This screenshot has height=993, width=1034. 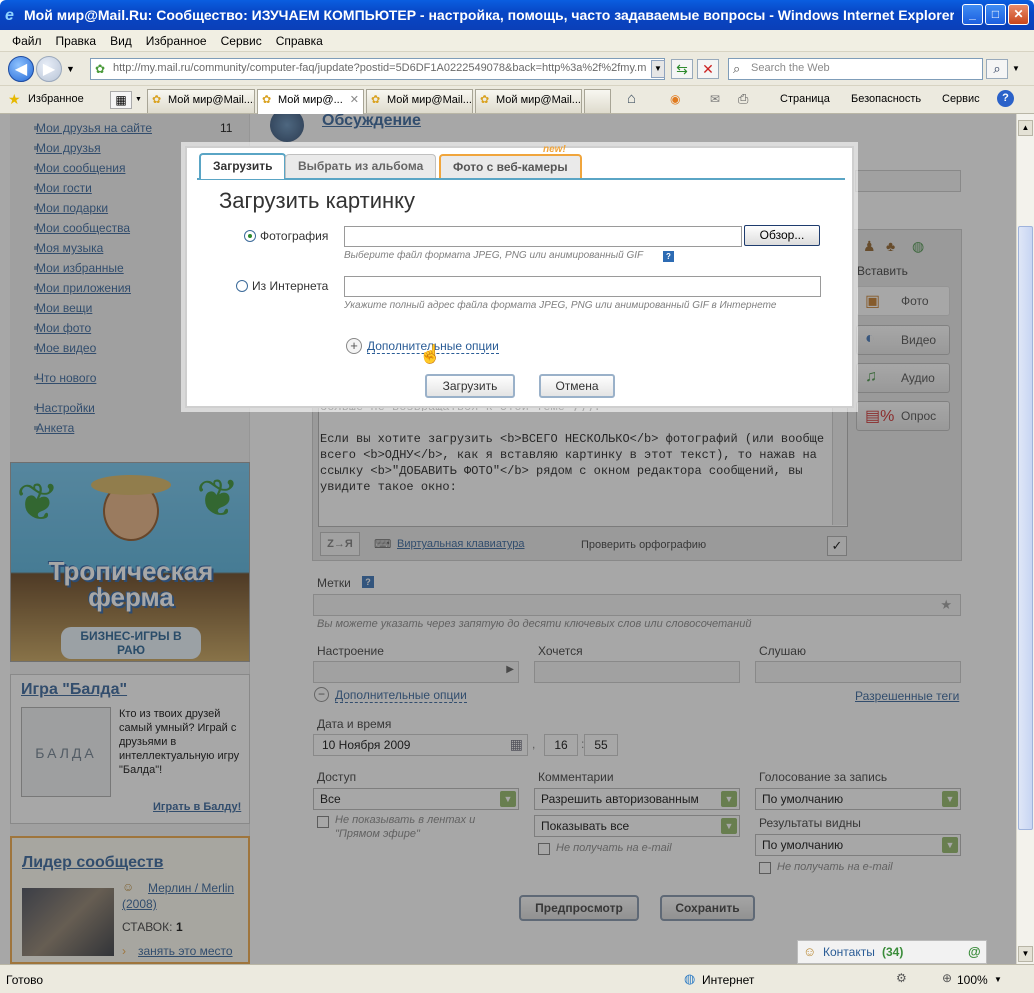 I want to click on upload-button: Загрузить, so click(x=470, y=386).